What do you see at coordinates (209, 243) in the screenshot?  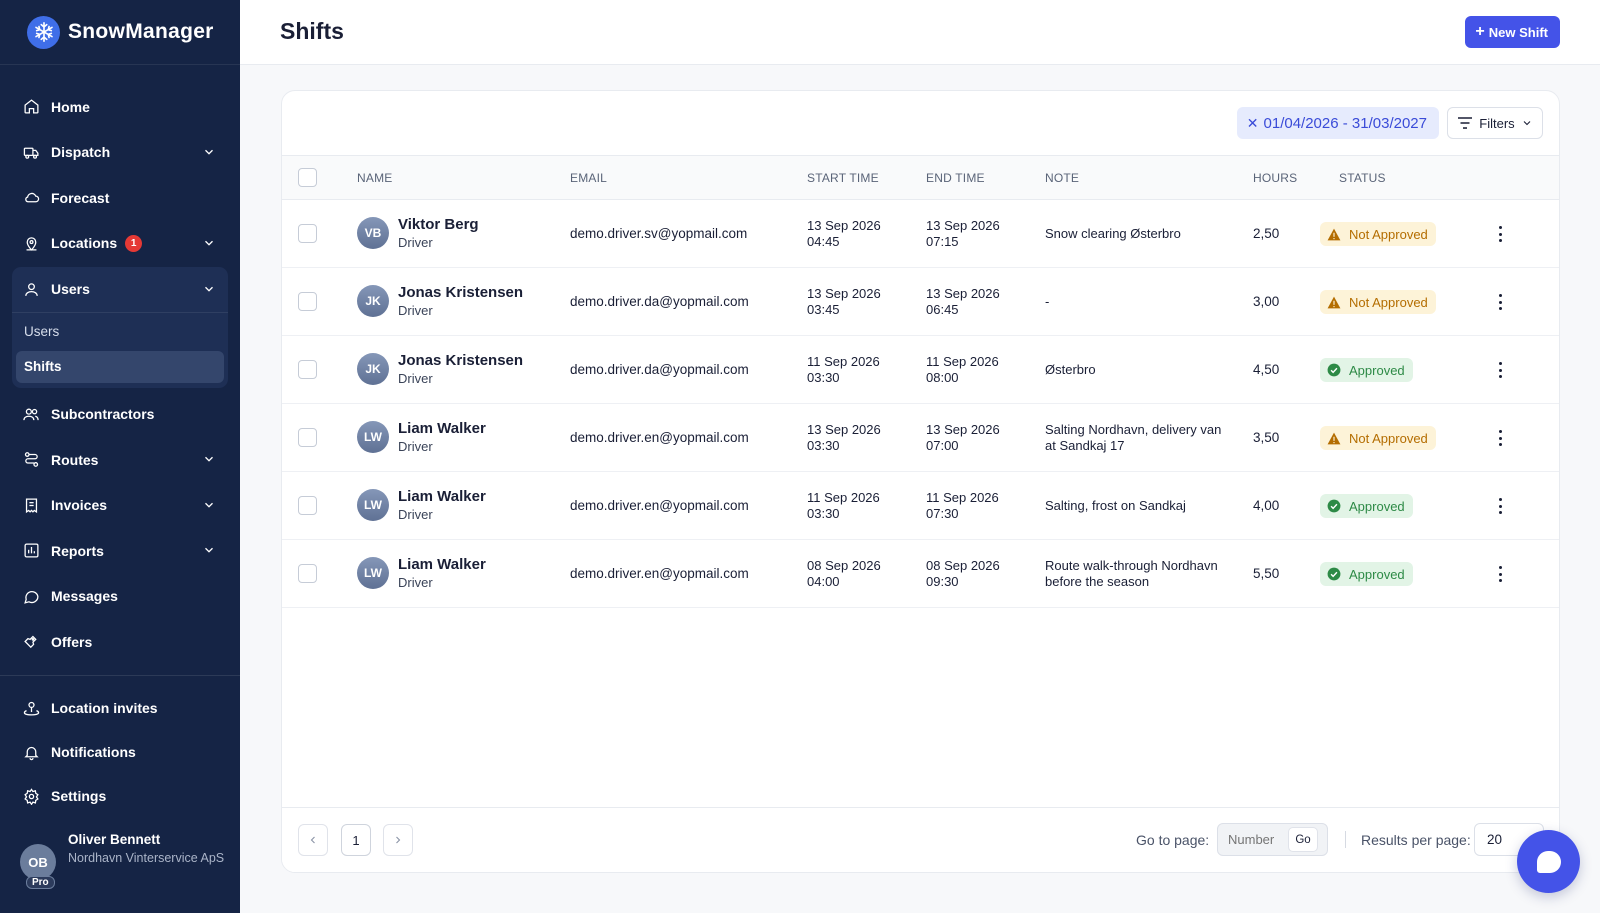 I see `chevron-down-icon` at bounding box center [209, 243].